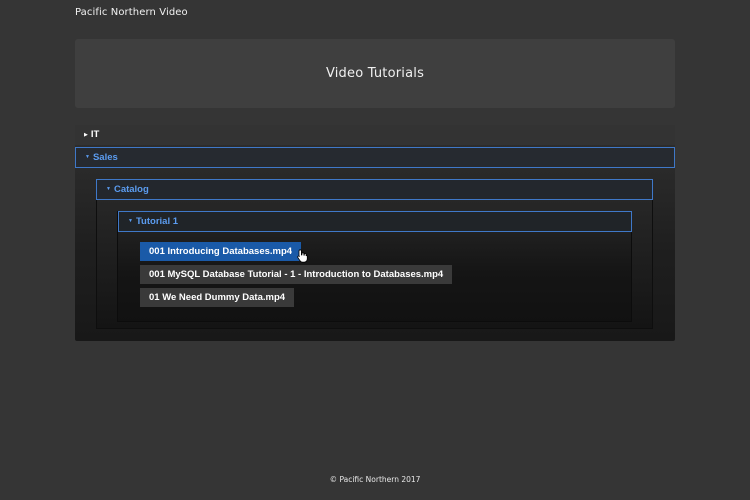 The height and width of the screenshot is (500, 750). I want to click on footer-copyright: © Pacific Northern 2017, so click(375, 479).